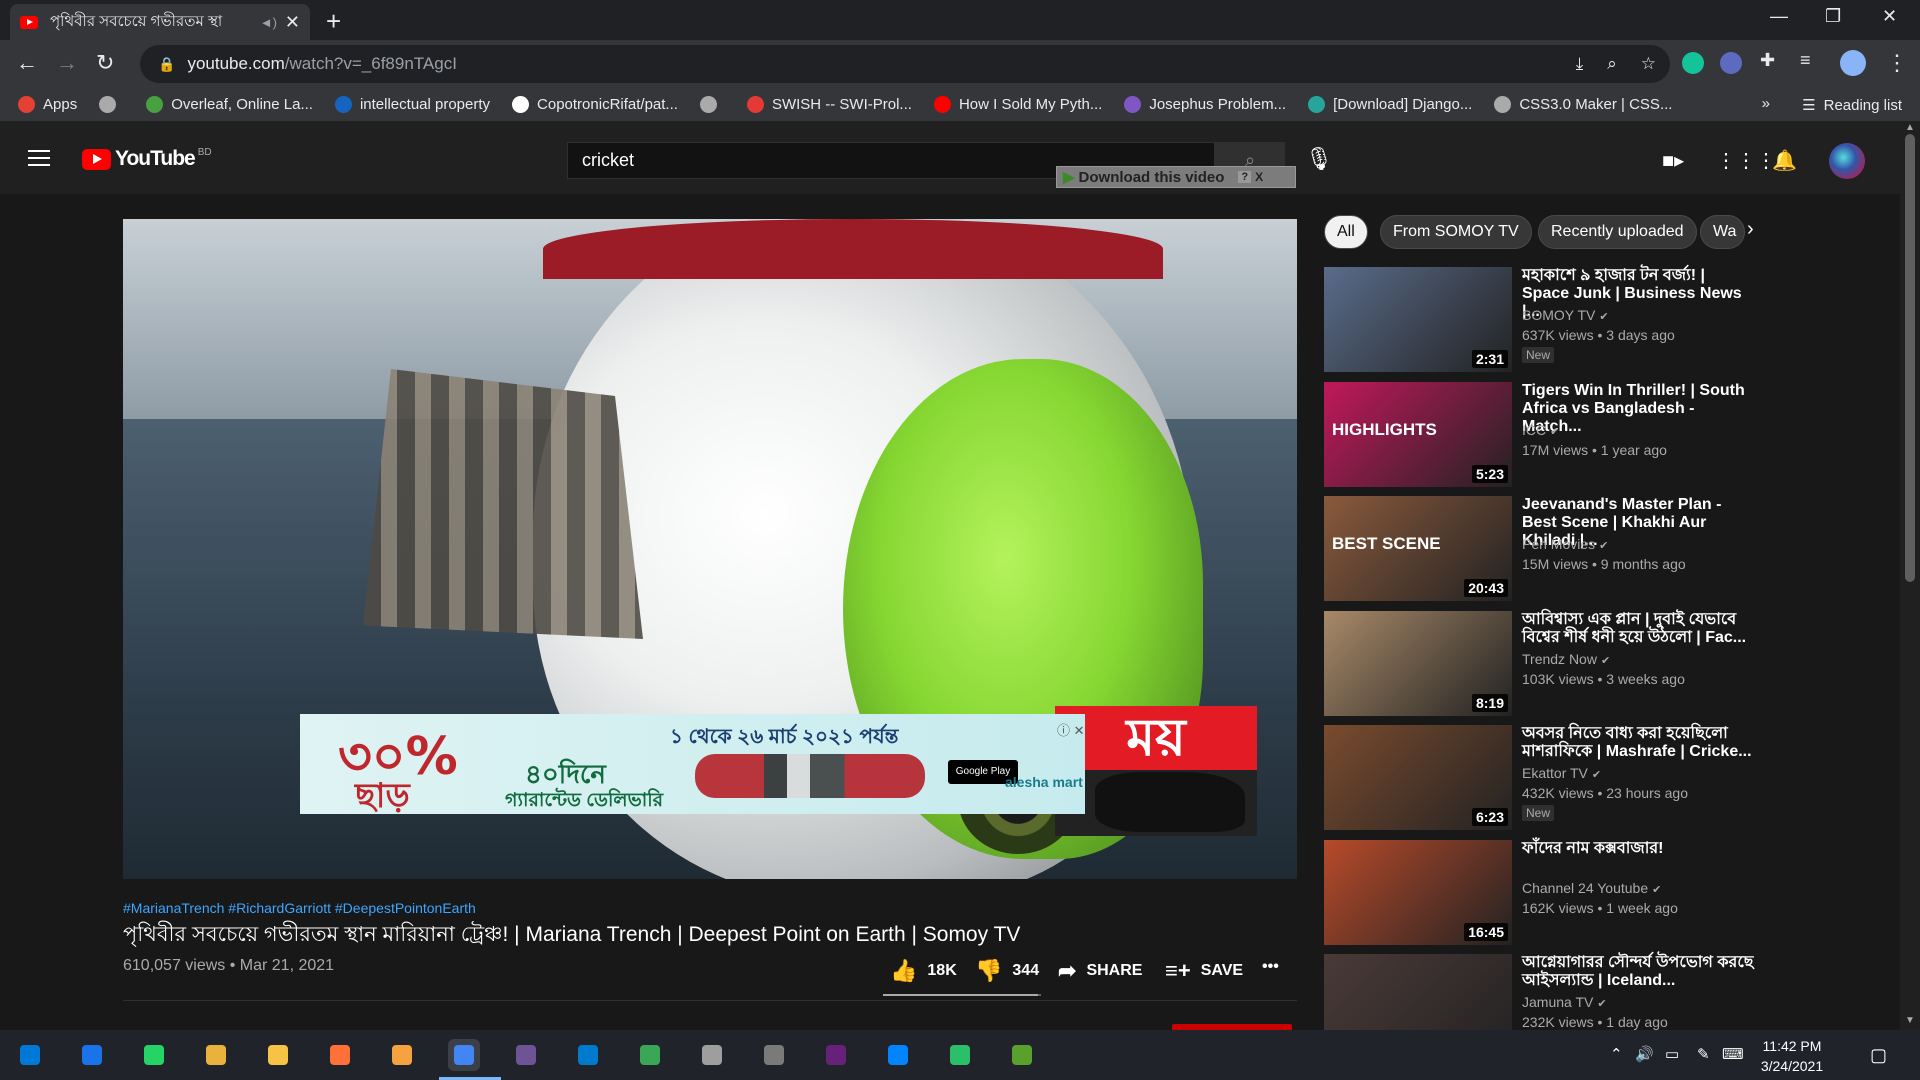 Image resolution: width=1920 pixels, height=1080 pixels. I want to click on related-channel: Trendz Now ✔, so click(1566, 659).